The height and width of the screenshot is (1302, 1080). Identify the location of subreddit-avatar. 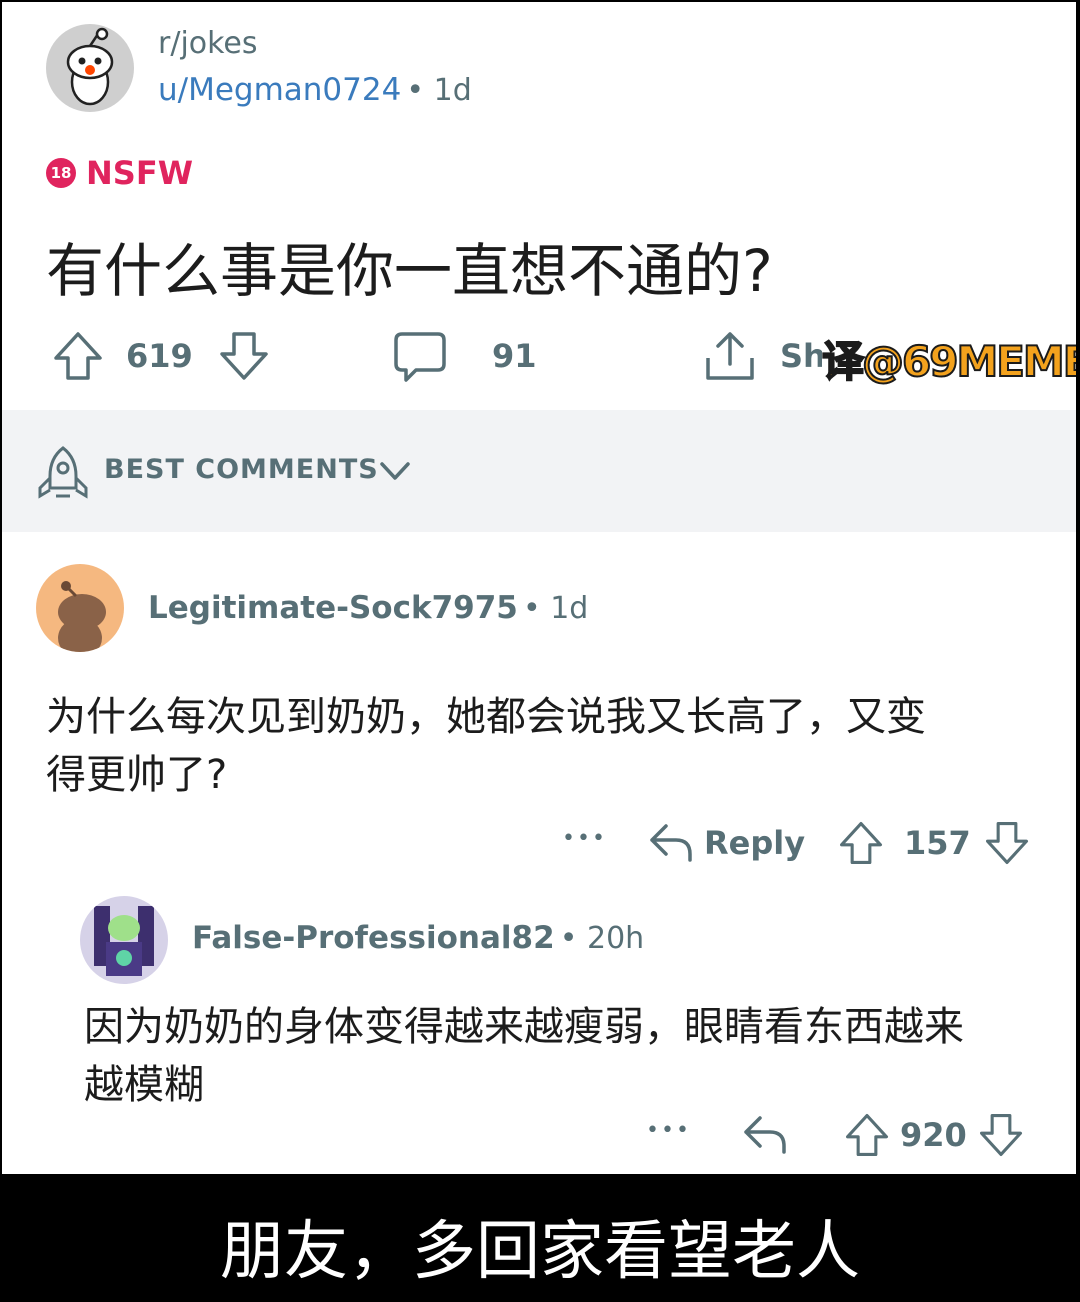
(90, 68).